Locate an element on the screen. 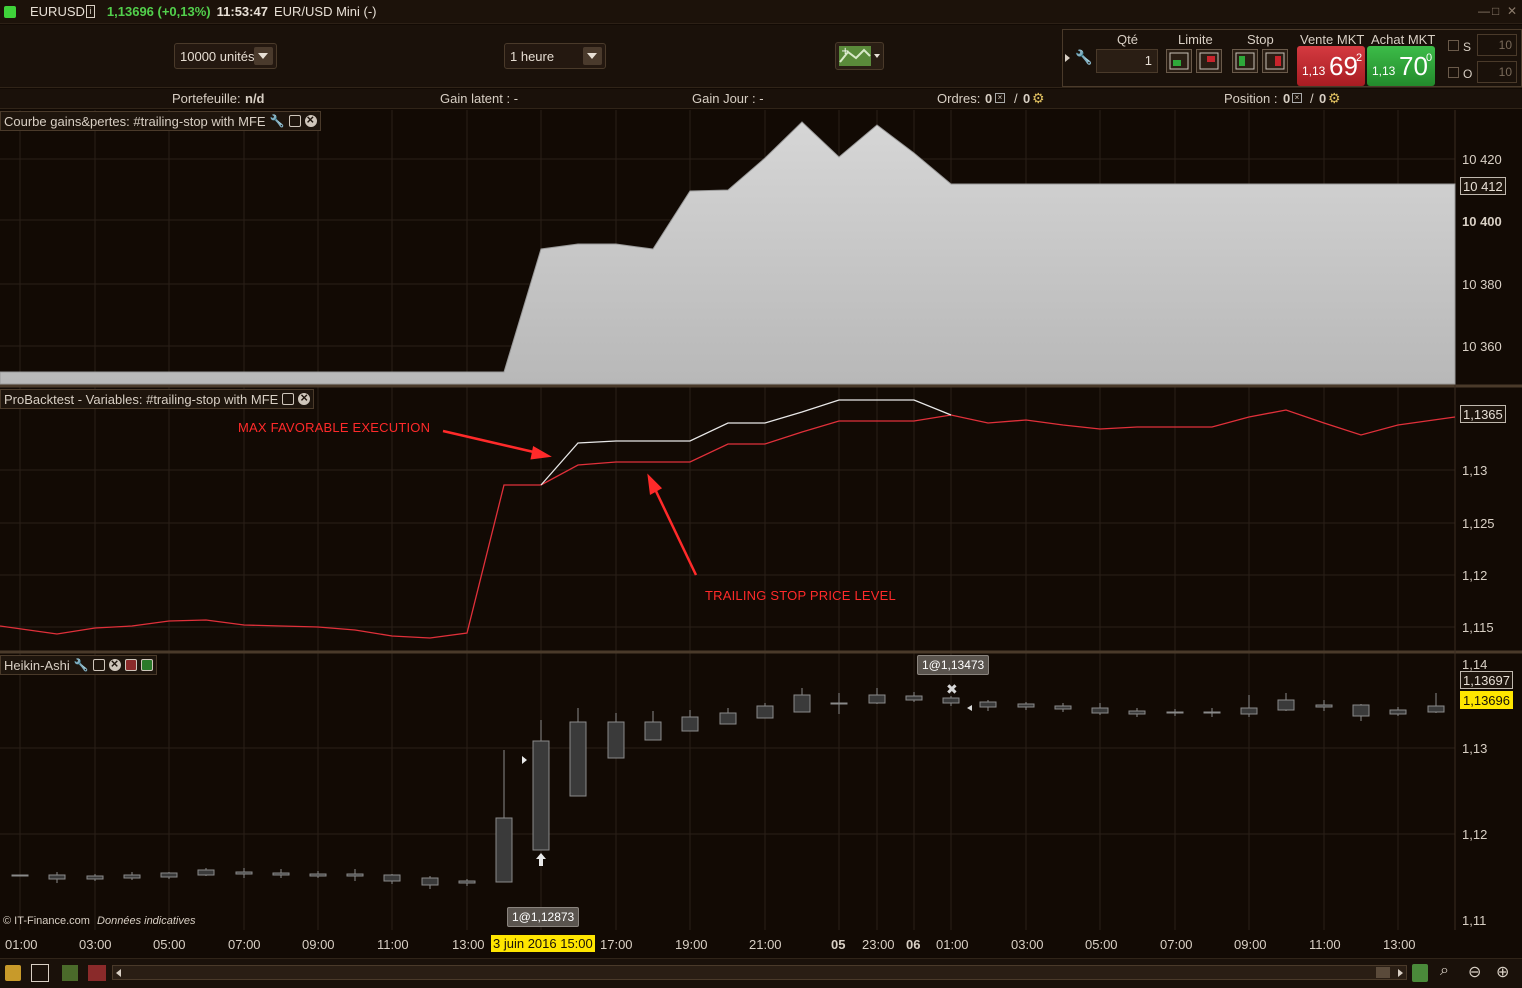  maximize-button: □ is located at coordinates (1495, 11).